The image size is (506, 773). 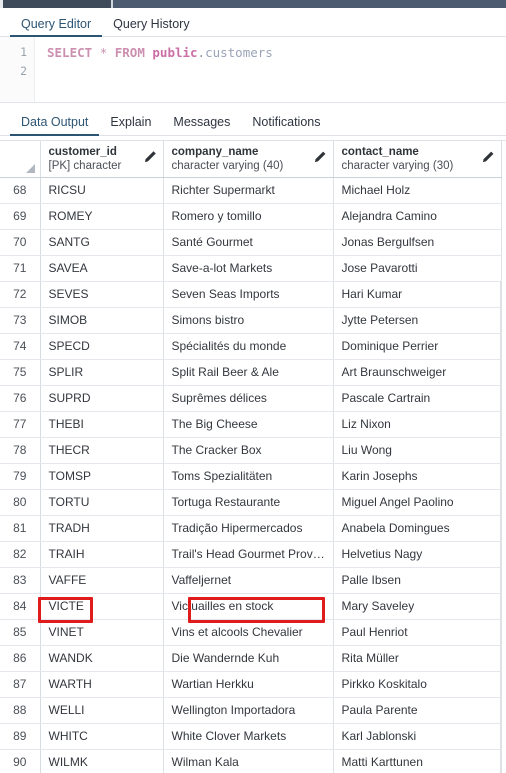 I want to click on row-number-cell: 88, so click(x=20, y=710).